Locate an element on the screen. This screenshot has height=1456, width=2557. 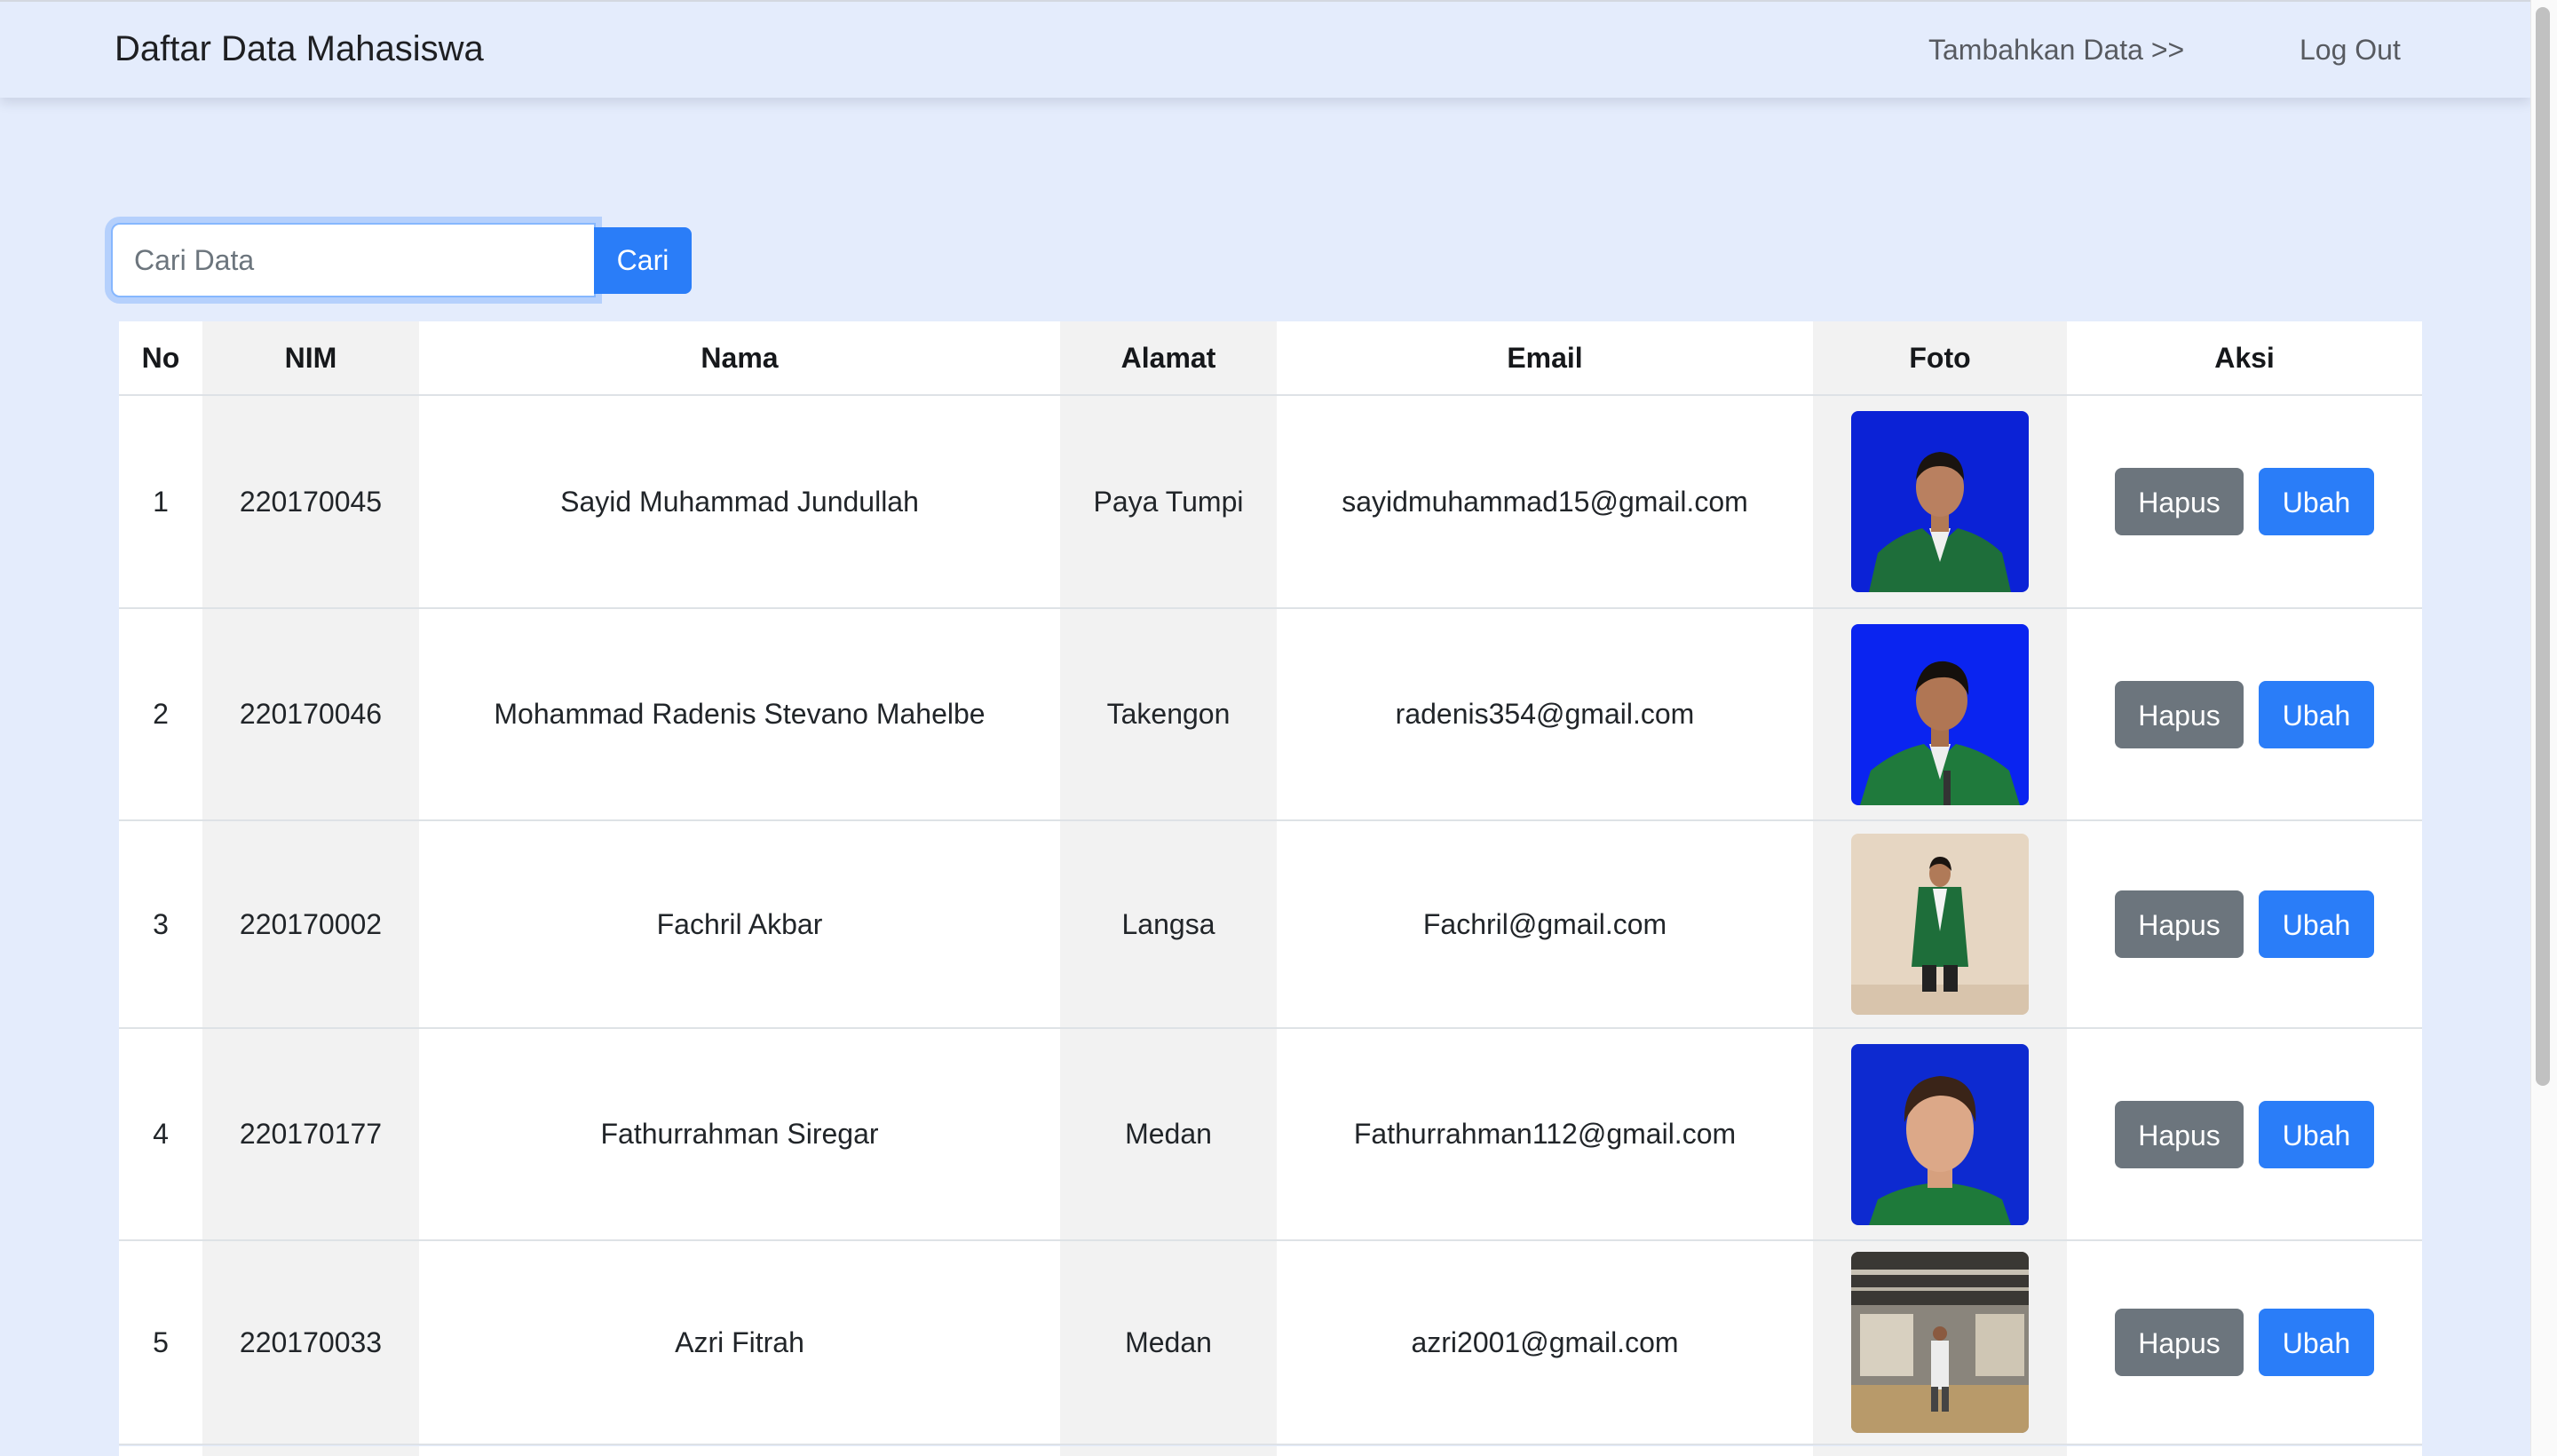
cell-no: 2 is located at coordinates (160, 714).